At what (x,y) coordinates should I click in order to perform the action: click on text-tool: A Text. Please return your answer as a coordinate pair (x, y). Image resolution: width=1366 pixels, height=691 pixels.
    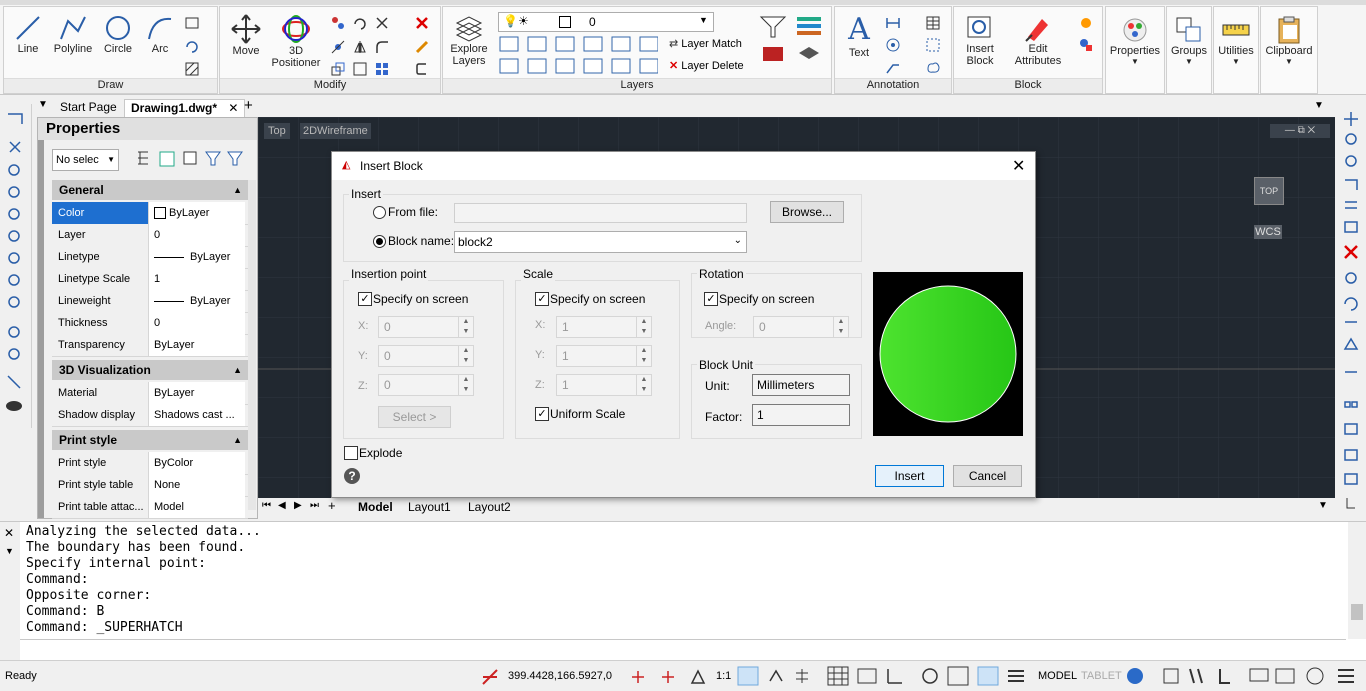
    Looking at the image, I should click on (859, 36).